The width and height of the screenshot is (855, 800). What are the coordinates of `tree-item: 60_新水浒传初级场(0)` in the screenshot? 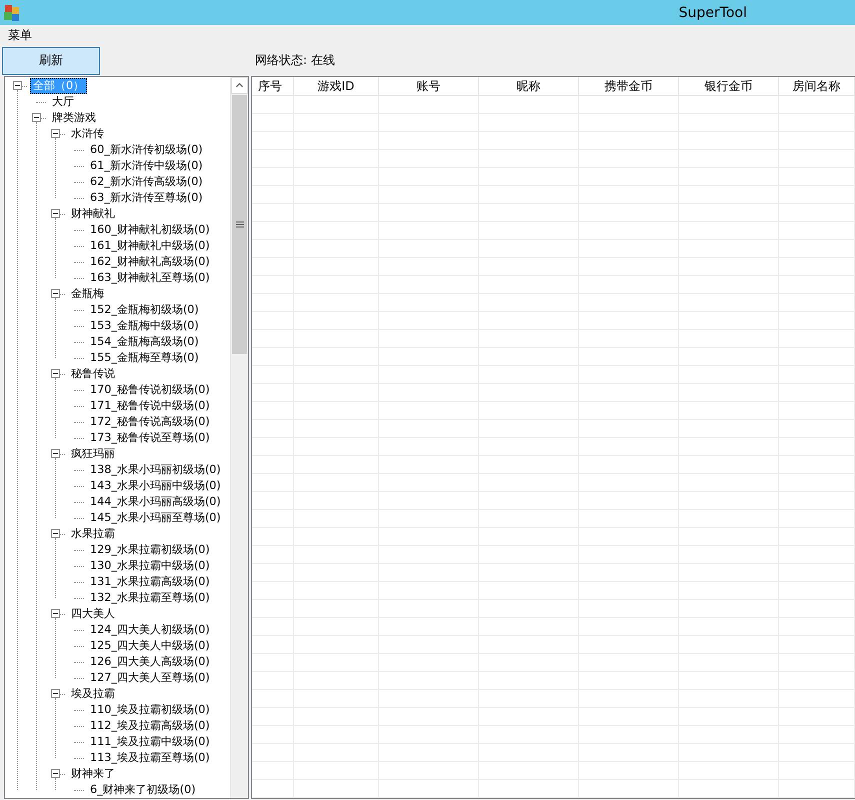 It's located at (146, 150).